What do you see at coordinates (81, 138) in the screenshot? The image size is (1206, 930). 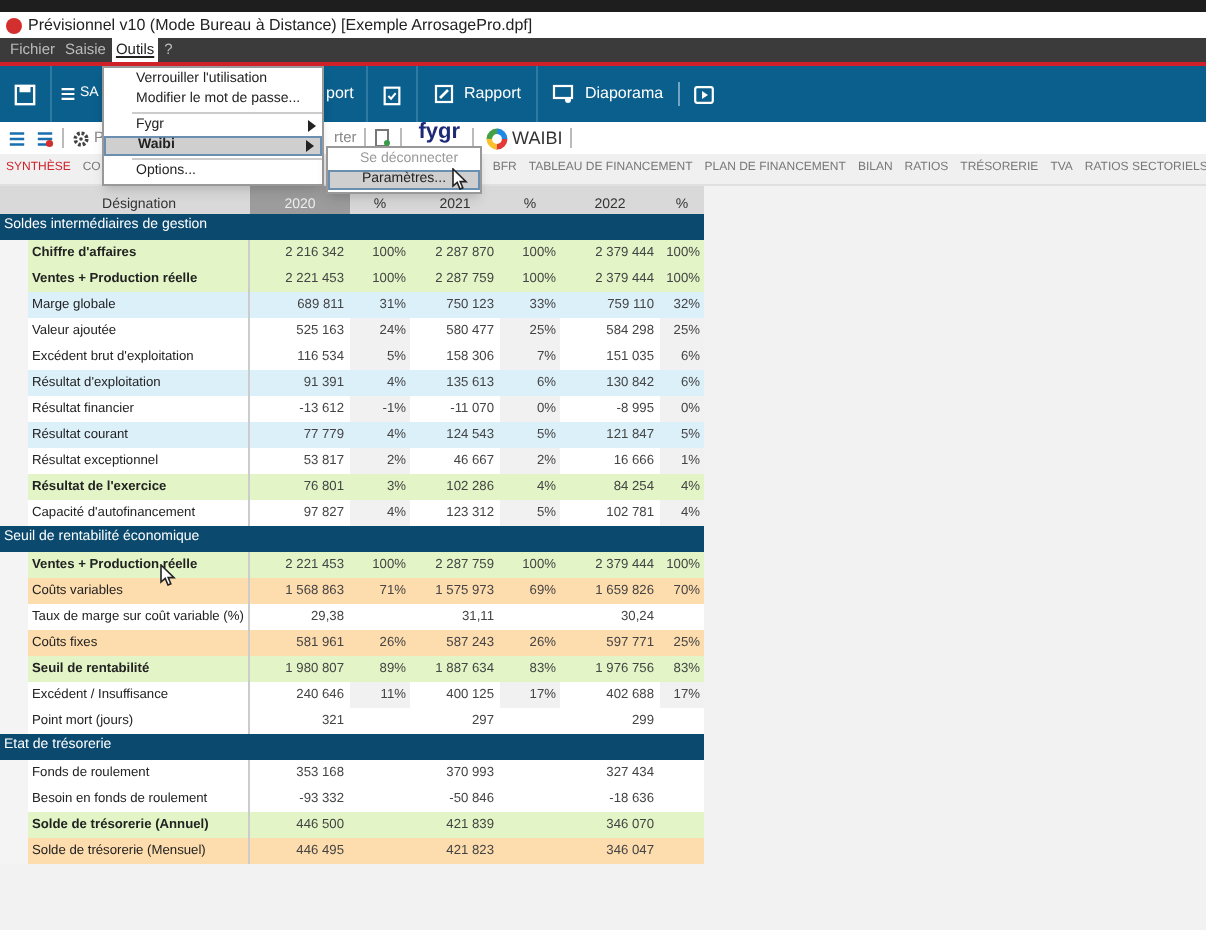 I see `gear-icon` at bounding box center [81, 138].